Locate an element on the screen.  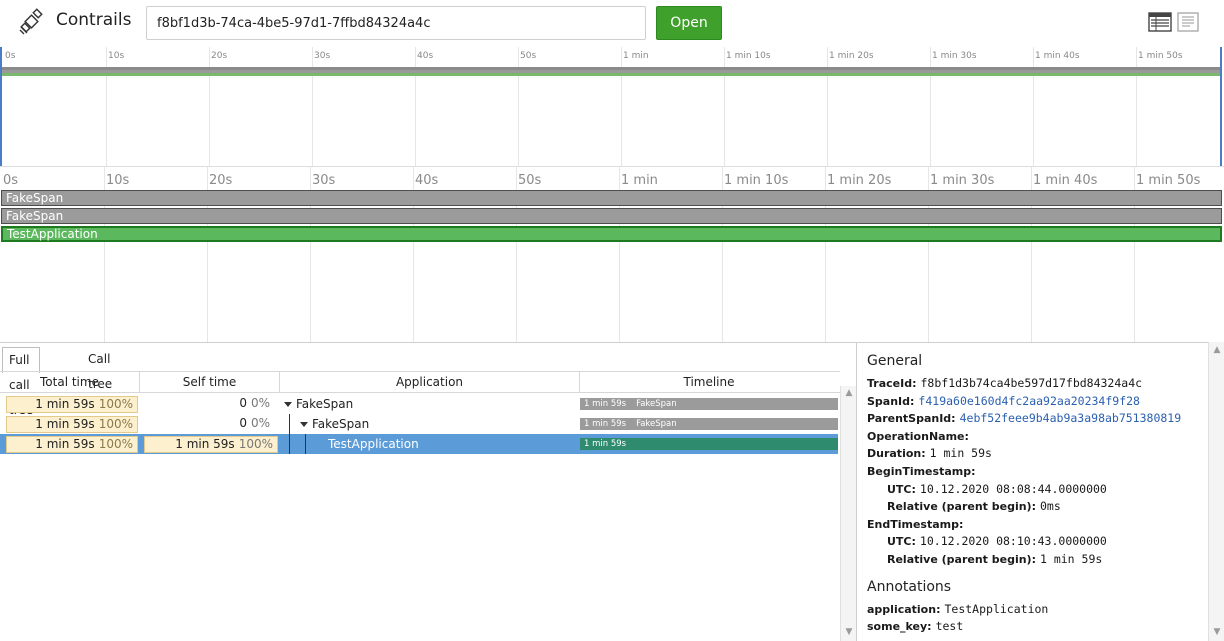
overview-tick-label: 20s is located at coordinates (219, 56).